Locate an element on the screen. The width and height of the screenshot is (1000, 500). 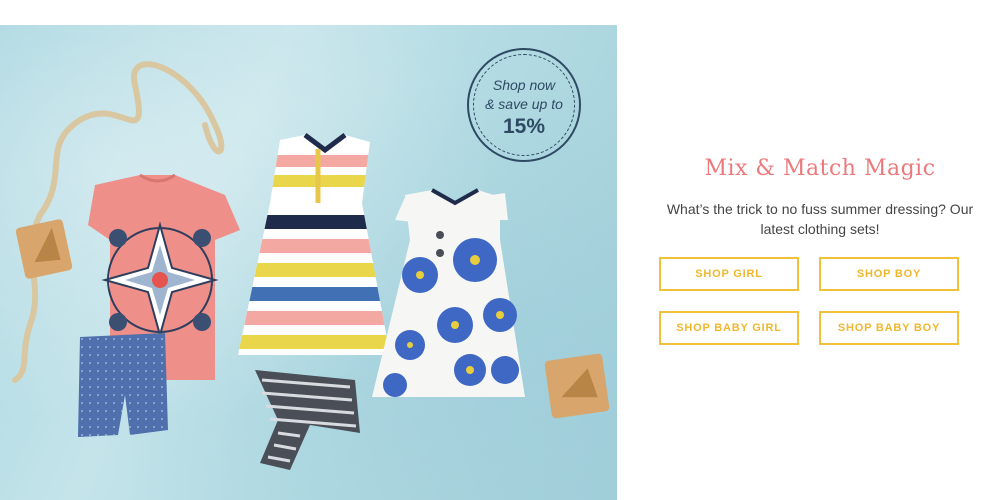
blue-polka-dot-shorts is located at coordinates (123, 385).